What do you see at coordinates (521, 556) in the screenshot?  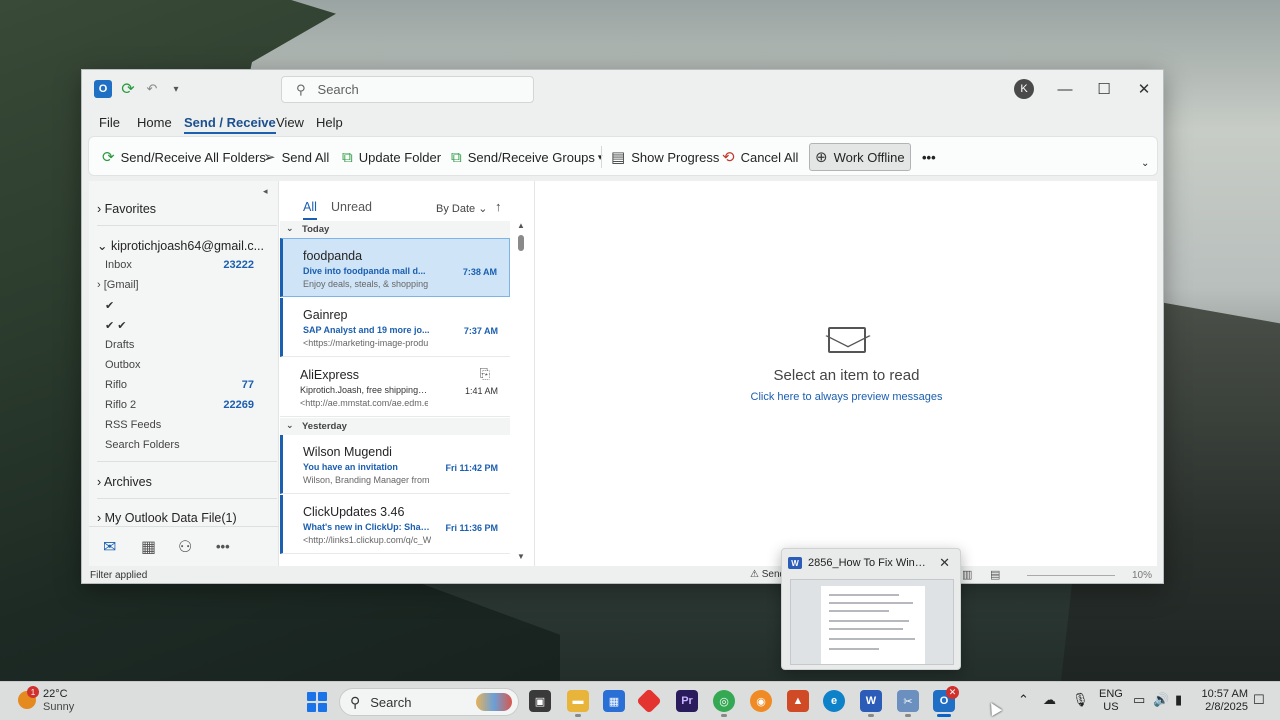 I see `scroll-down-icon: ▼` at bounding box center [521, 556].